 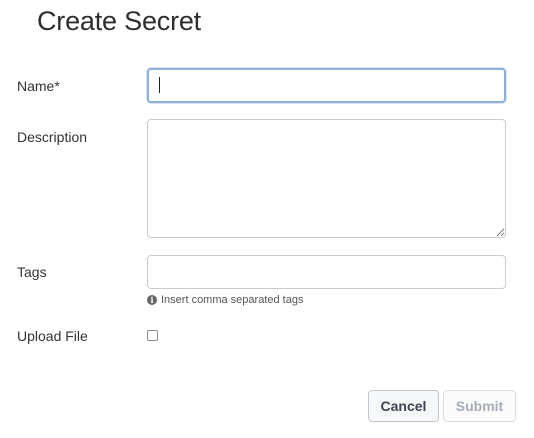 What do you see at coordinates (326, 85) in the screenshot?
I see `name-input` at bounding box center [326, 85].